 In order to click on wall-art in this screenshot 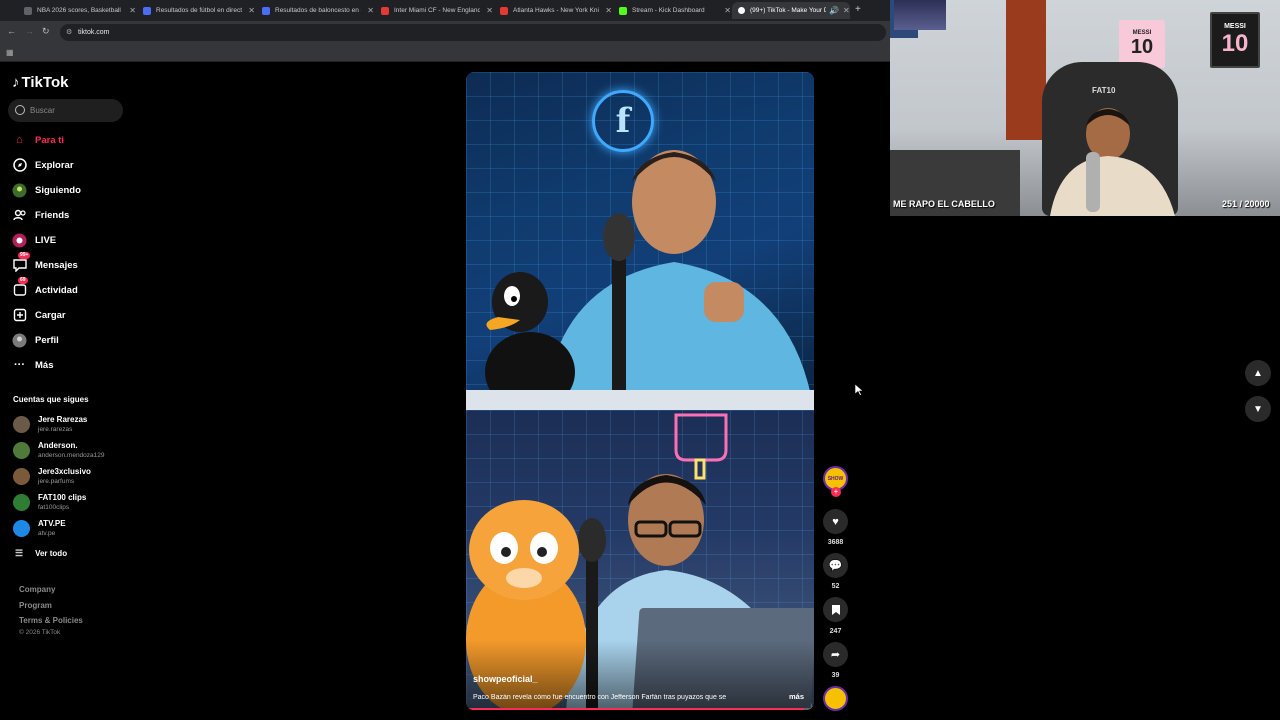, I will do `click(920, 15)`.